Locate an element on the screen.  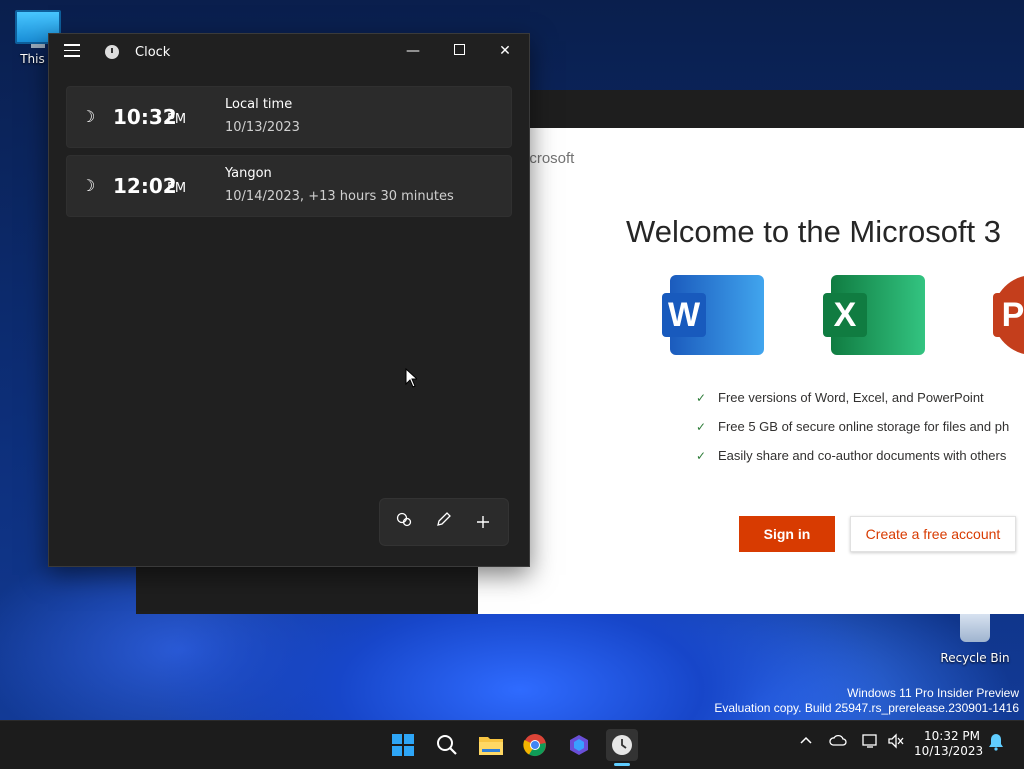
edit-button is located at coordinates (444, 522).